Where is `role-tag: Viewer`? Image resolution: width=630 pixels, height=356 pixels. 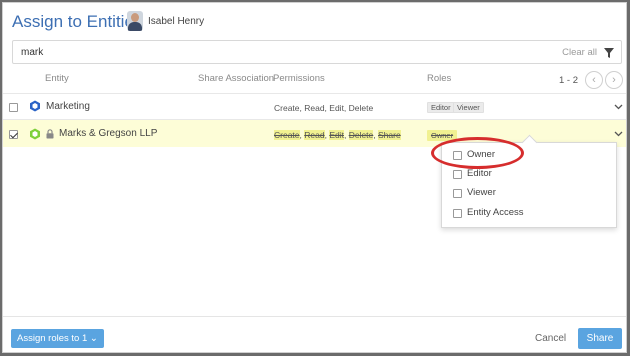 role-tag: Viewer is located at coordinates (468, 107).